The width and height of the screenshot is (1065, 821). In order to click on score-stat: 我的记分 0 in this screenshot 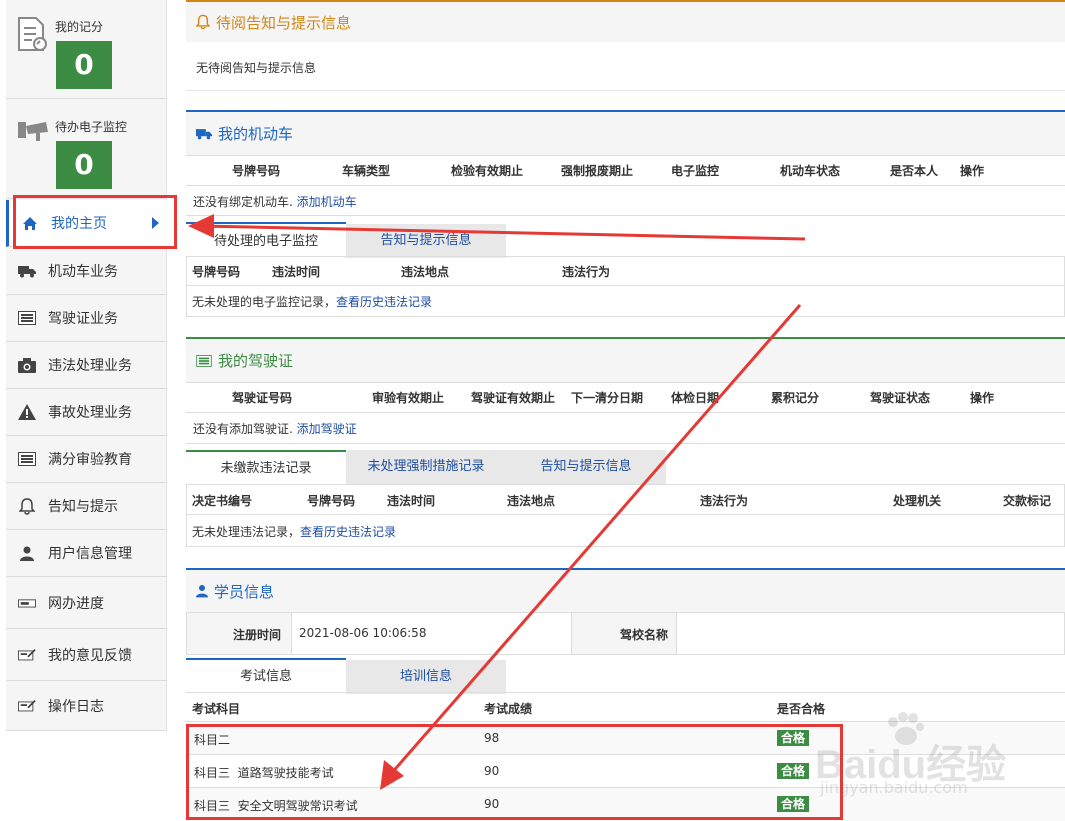, I will do `click(86, 49)`.